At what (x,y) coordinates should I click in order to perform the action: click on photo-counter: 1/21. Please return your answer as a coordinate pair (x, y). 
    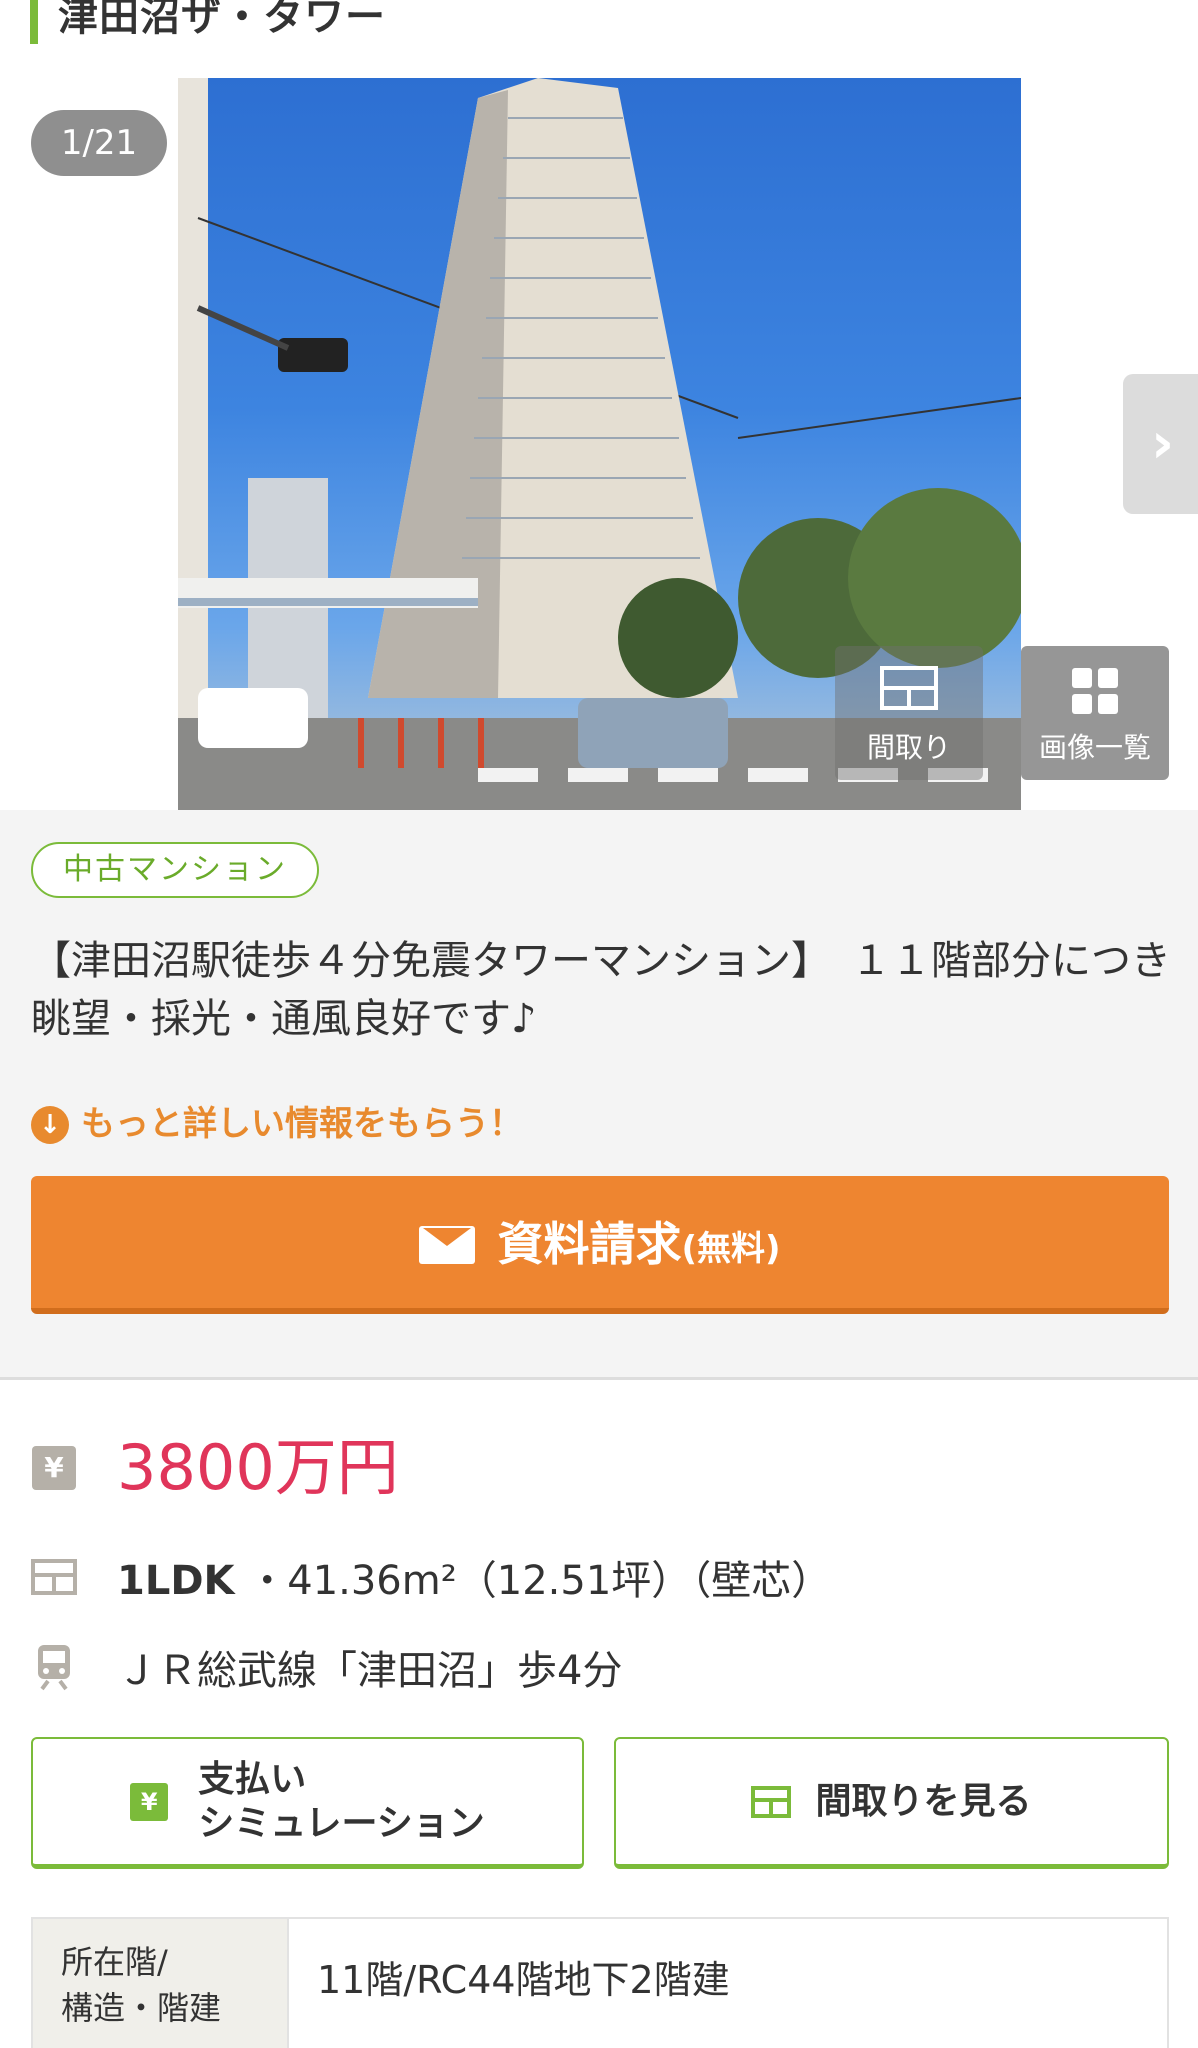
    Looking at the image, I should click on (99, 143).